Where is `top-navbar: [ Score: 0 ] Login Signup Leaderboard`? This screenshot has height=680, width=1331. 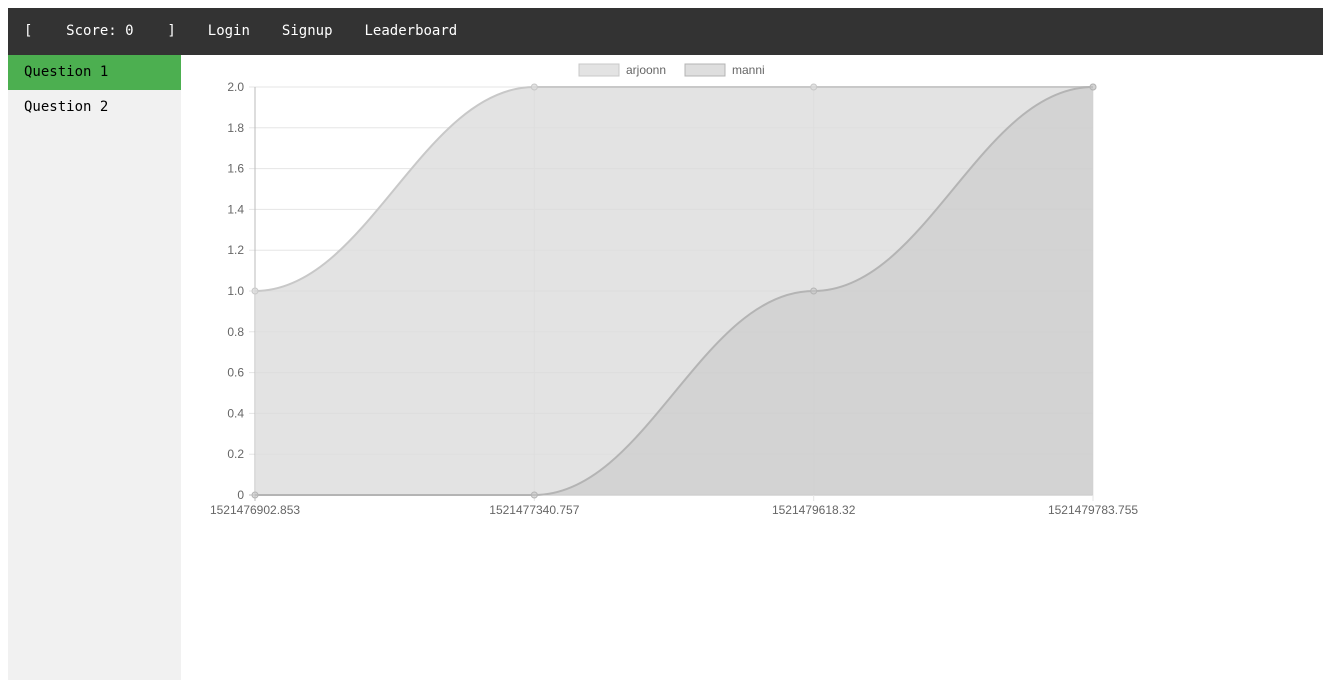
top-navbar: [ Score: 0 ] Login Signup Leaderboard is located at coordinates (665, 31).